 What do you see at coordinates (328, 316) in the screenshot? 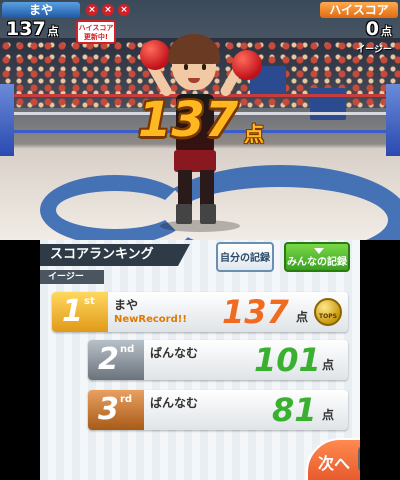
I see `tops-coin-label: TOPS` at bounding box center [328, 316].